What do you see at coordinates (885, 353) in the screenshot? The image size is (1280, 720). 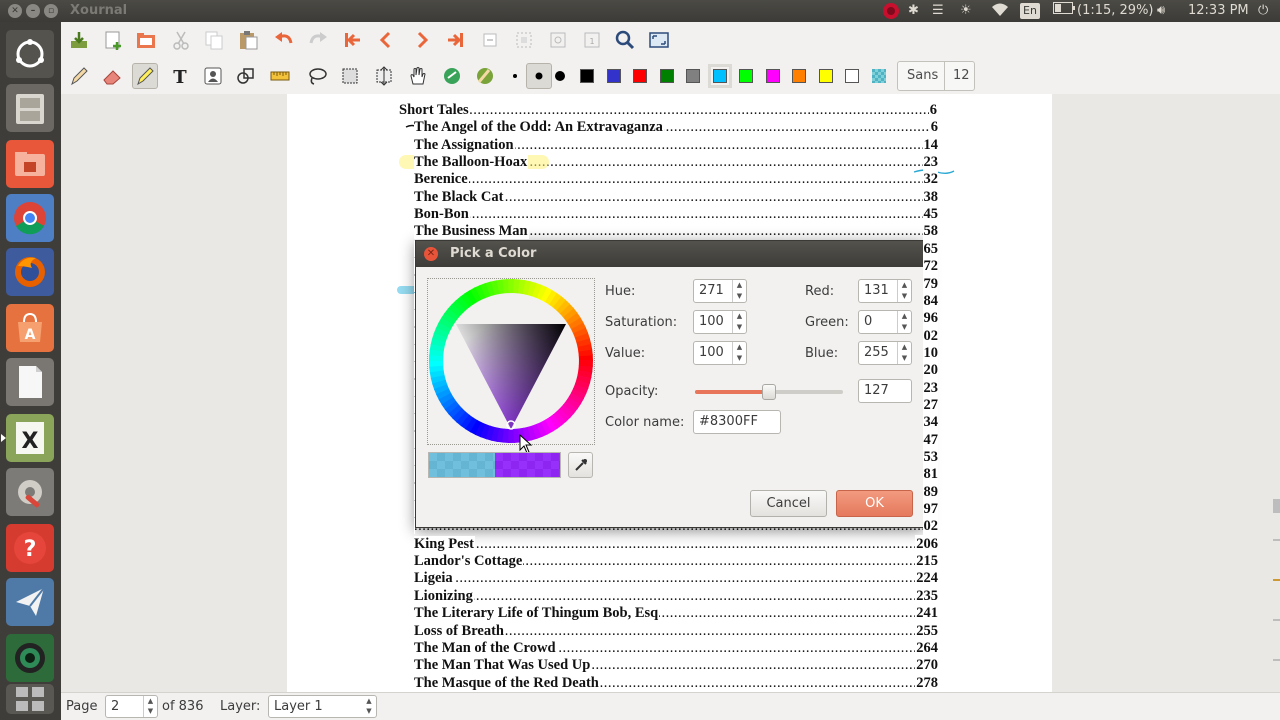 I see `blue-spinner: 255 ▲ ▼` at bounding box center [885, 353].